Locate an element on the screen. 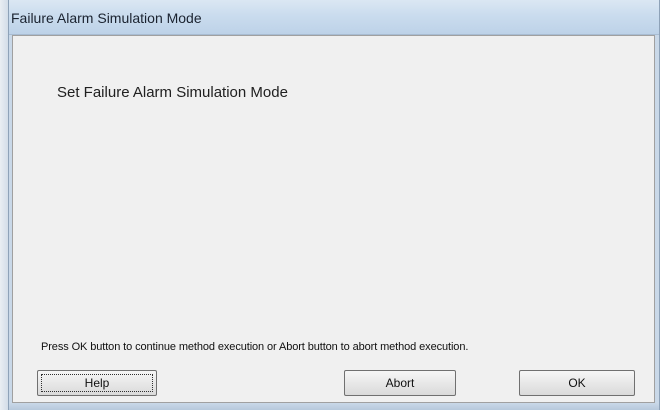 The image size is (662, 410). help-button: Help is located at coordinates (97, 383).